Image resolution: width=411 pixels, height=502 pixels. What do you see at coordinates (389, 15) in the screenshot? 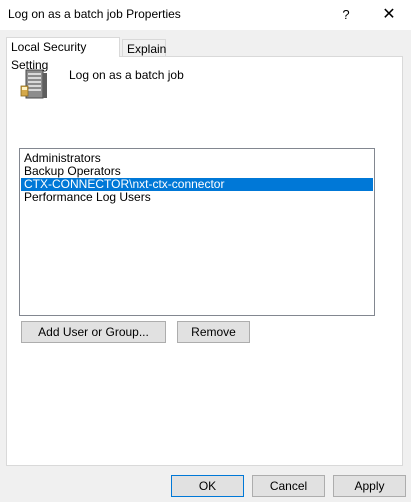
I see `close-button: ✕` at bounding box center [389, 15].